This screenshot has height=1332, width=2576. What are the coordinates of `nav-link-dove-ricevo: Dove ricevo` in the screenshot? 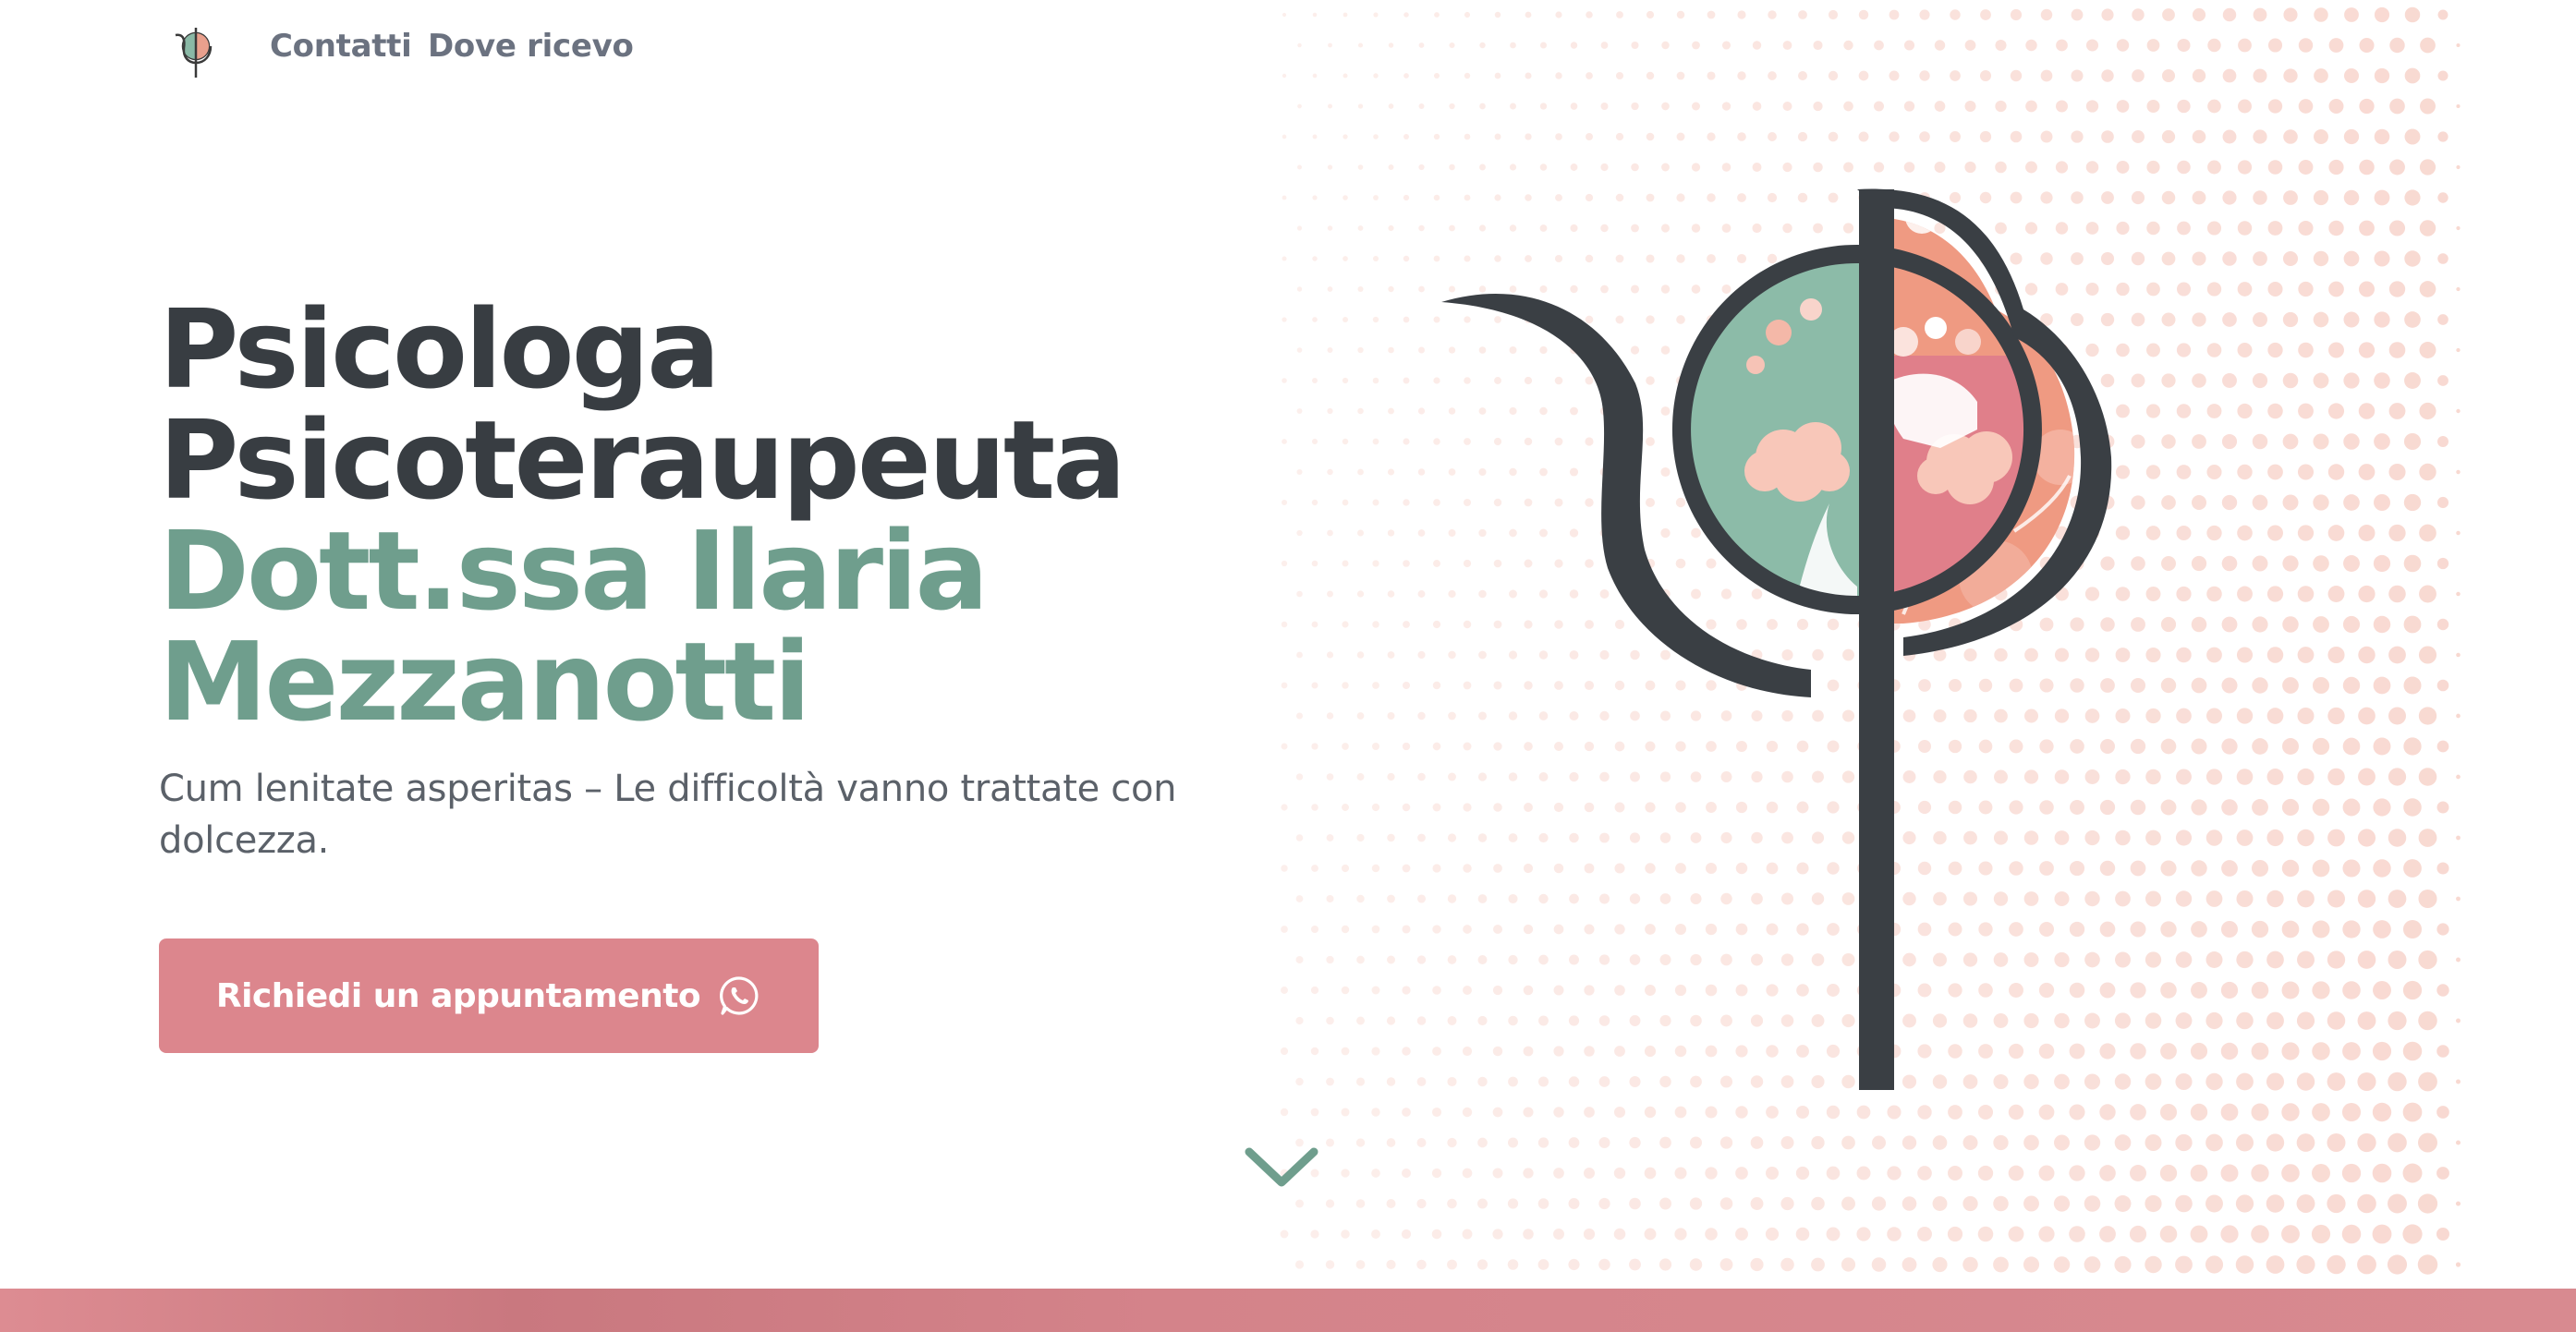 It's located at (531, 46).